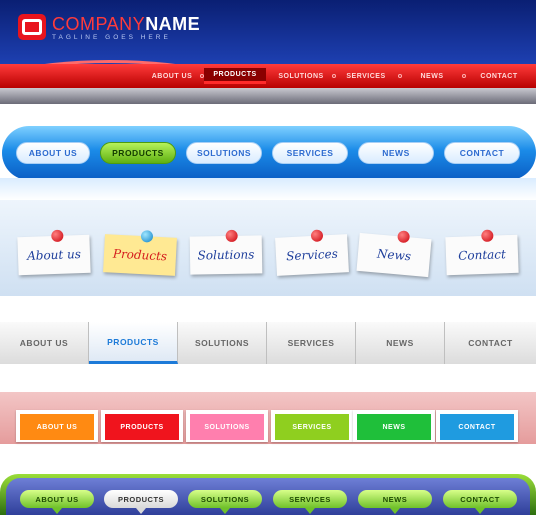 The height and width of the screenshot is (515, 536). What do you see at coordinates (54, 255) in the screenshot?
I see `nav3-item-about-label: About us` at bounding box center [54, 255].